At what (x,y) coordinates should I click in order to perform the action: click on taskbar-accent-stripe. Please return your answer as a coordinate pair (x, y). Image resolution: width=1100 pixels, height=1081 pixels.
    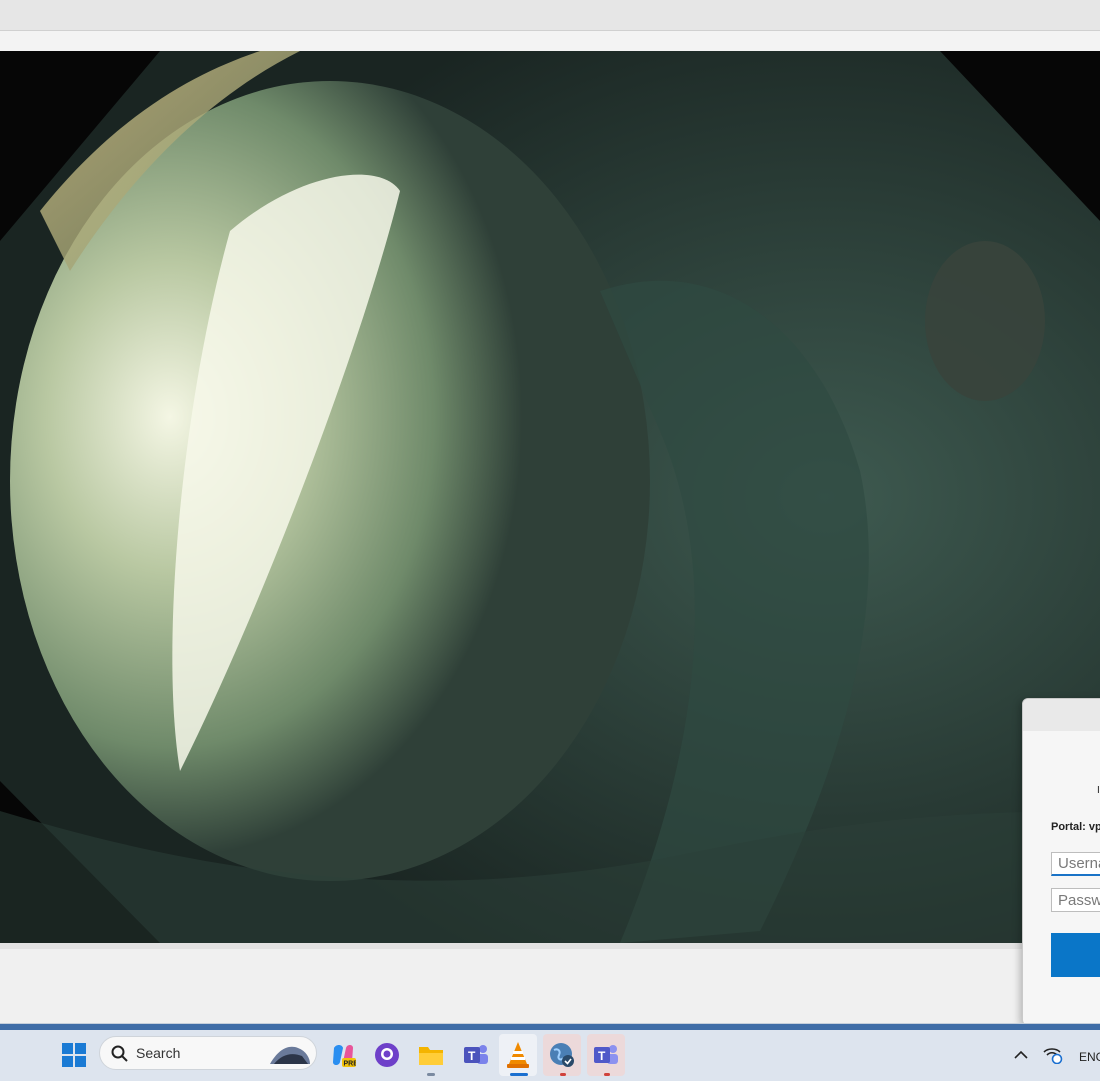
    Looking at the image, I should click on (550, 1027).